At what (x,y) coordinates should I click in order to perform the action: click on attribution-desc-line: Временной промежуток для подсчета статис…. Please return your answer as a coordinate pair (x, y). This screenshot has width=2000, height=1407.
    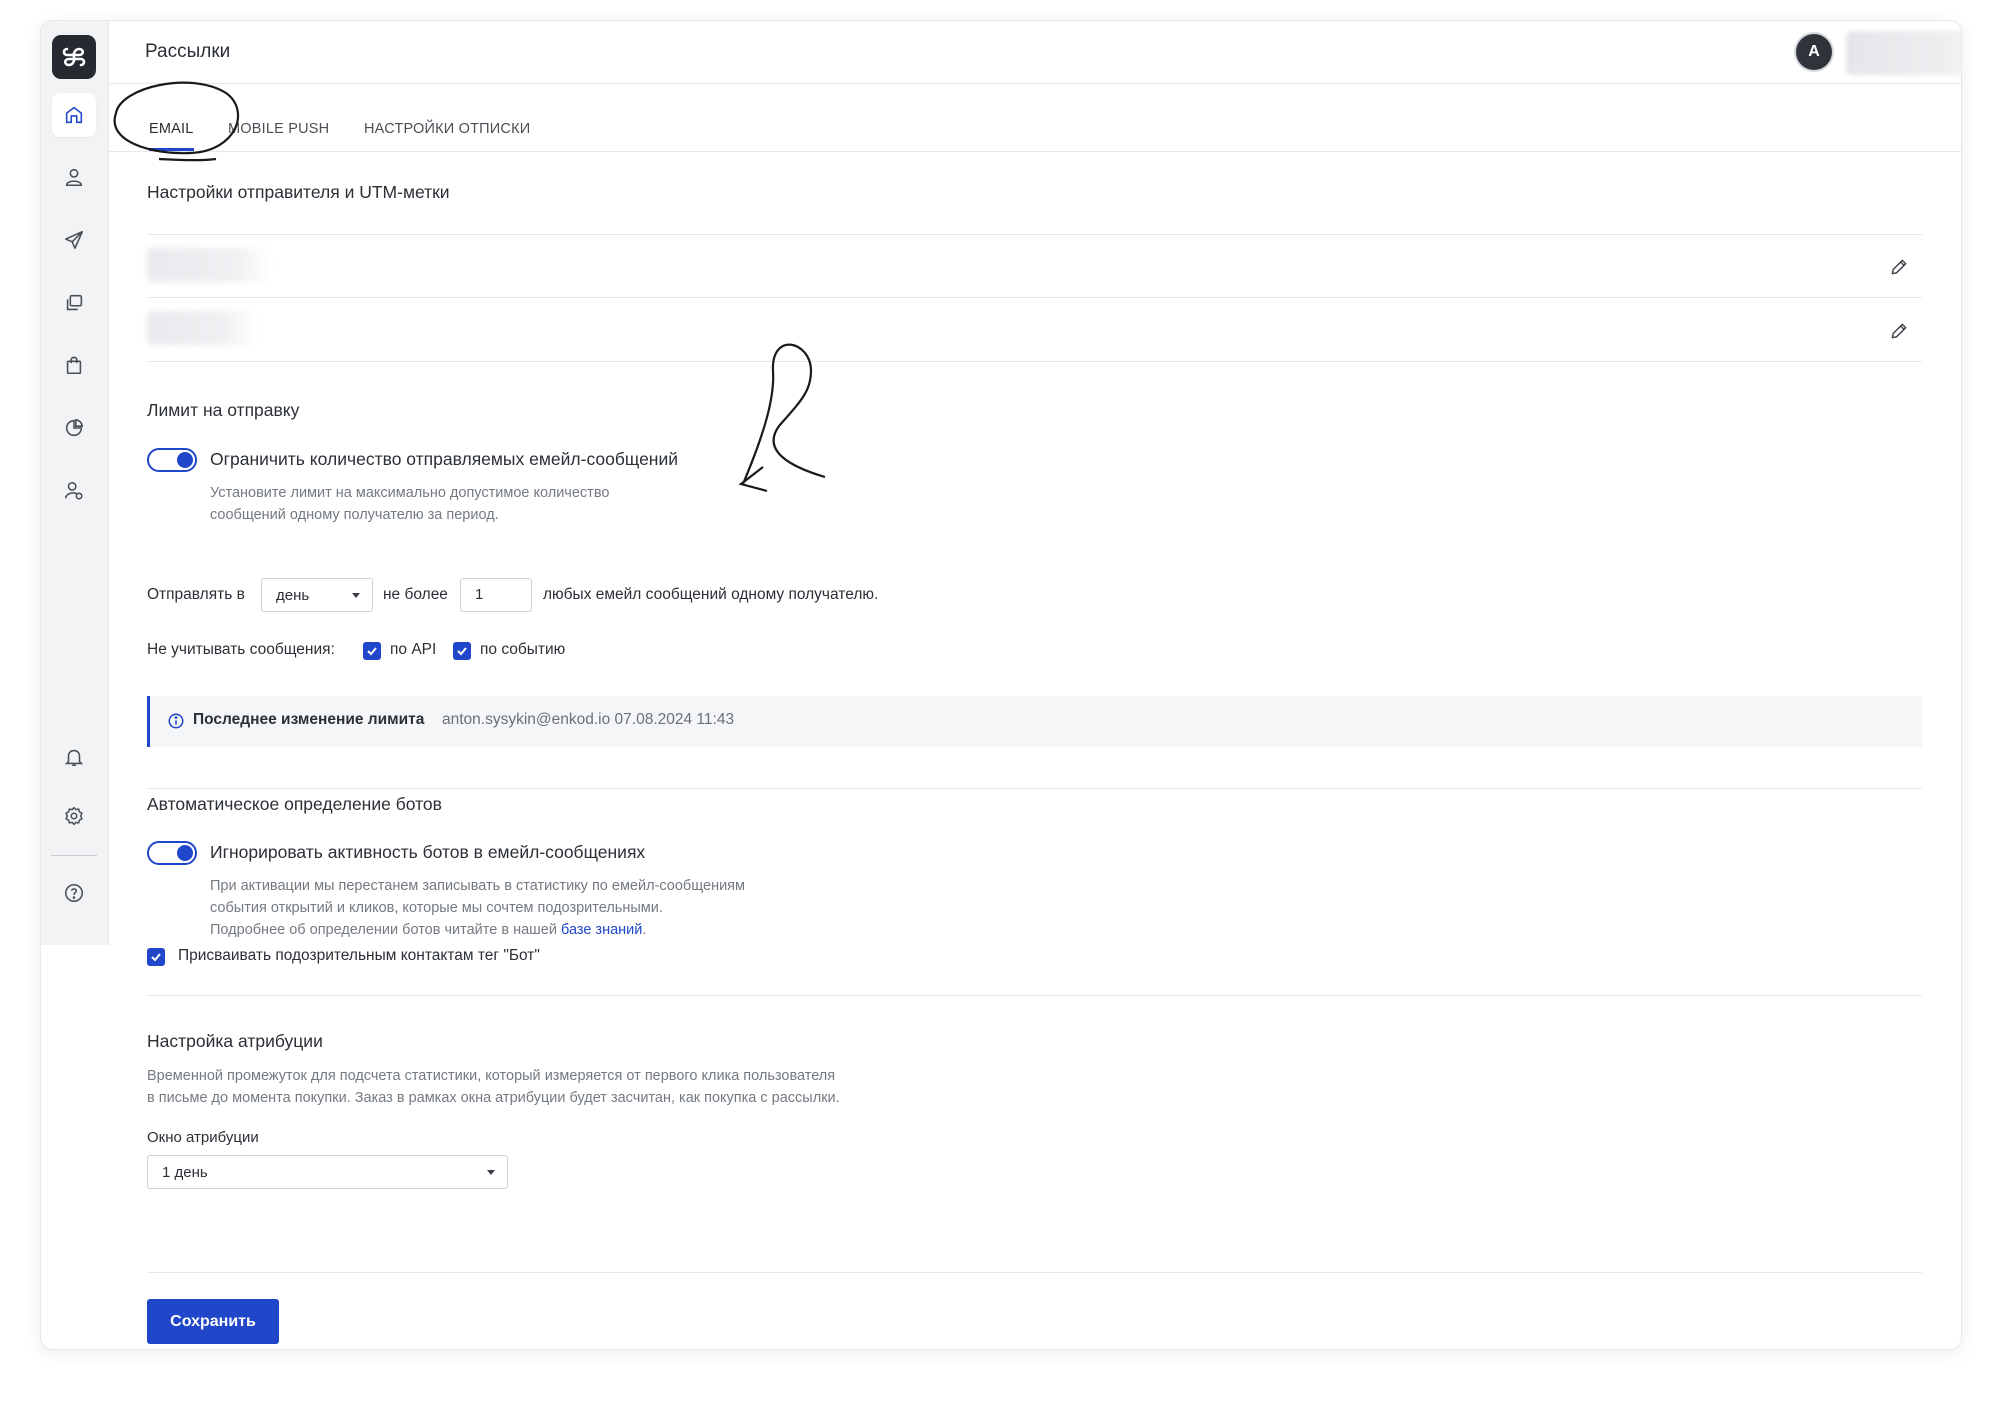
    Looking at the image, I should click on (491, 1076).